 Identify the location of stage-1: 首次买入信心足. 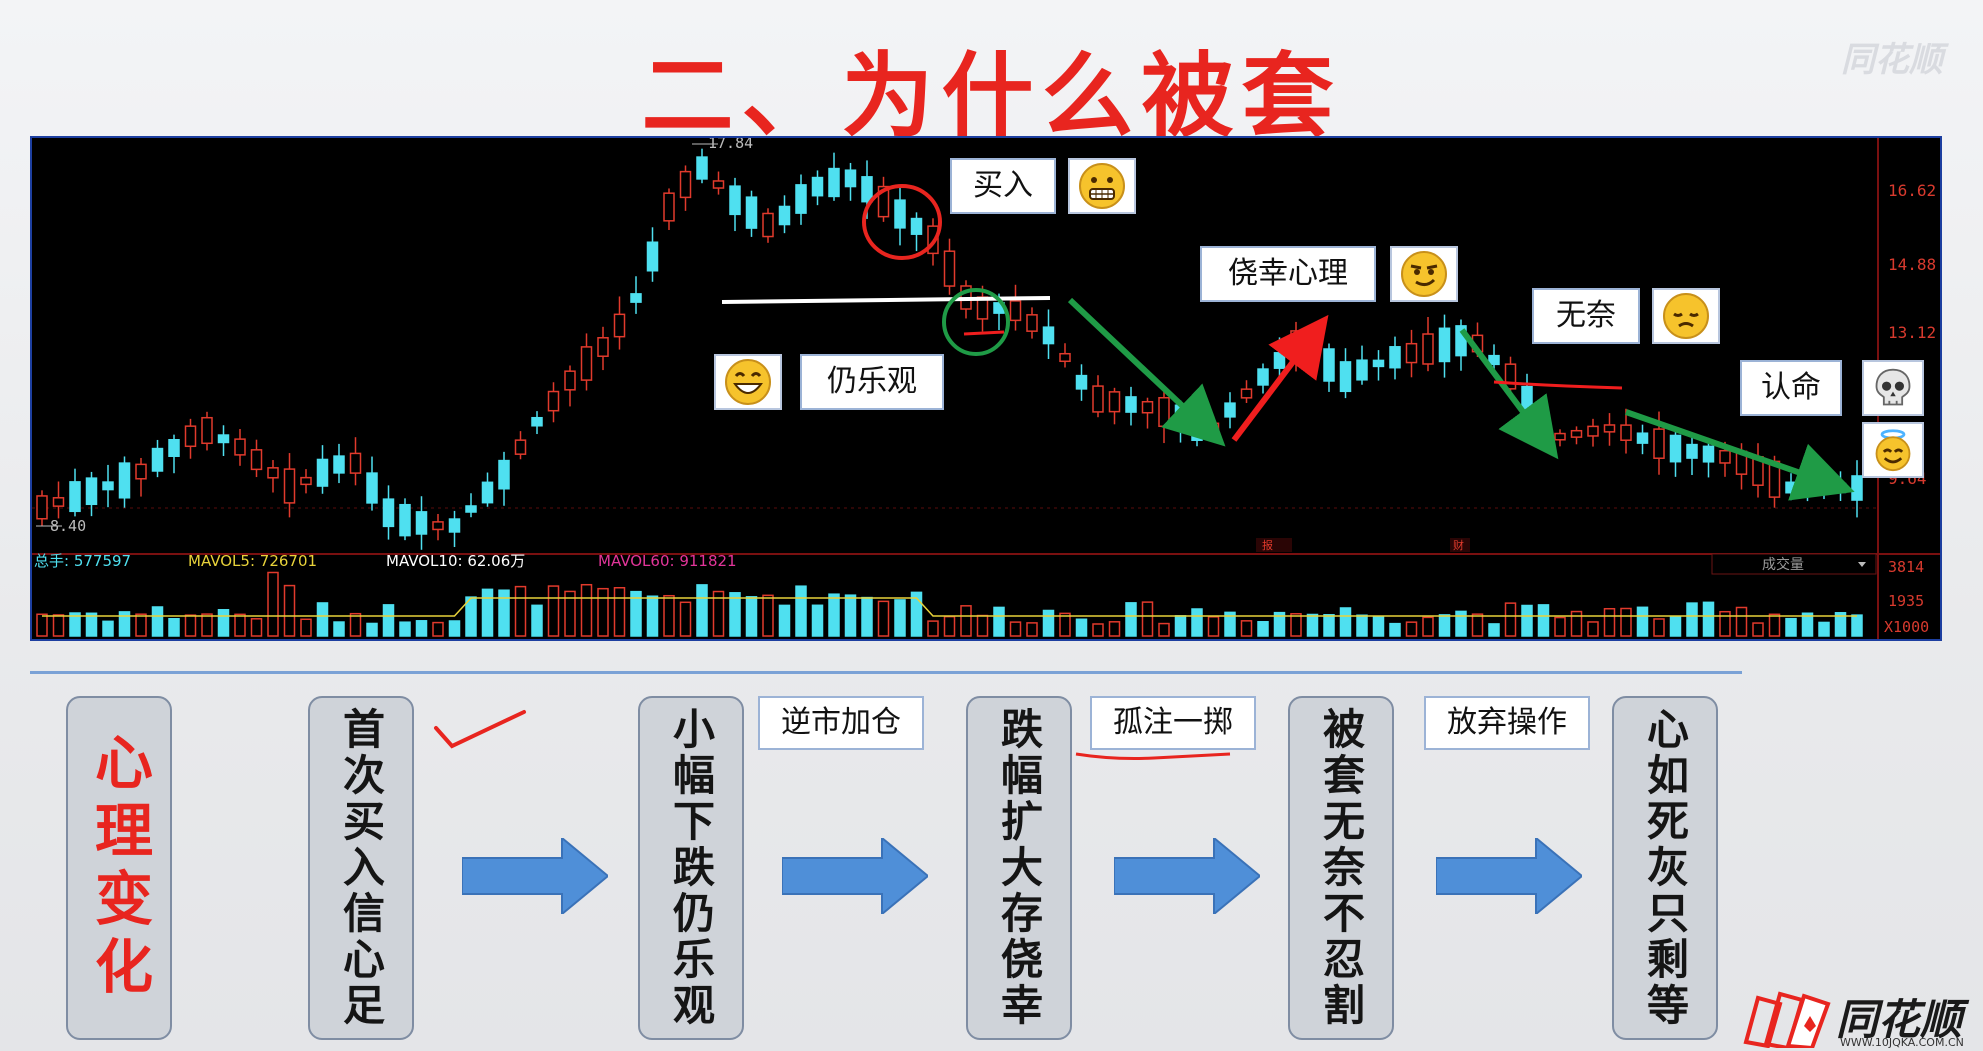
(361, 868).